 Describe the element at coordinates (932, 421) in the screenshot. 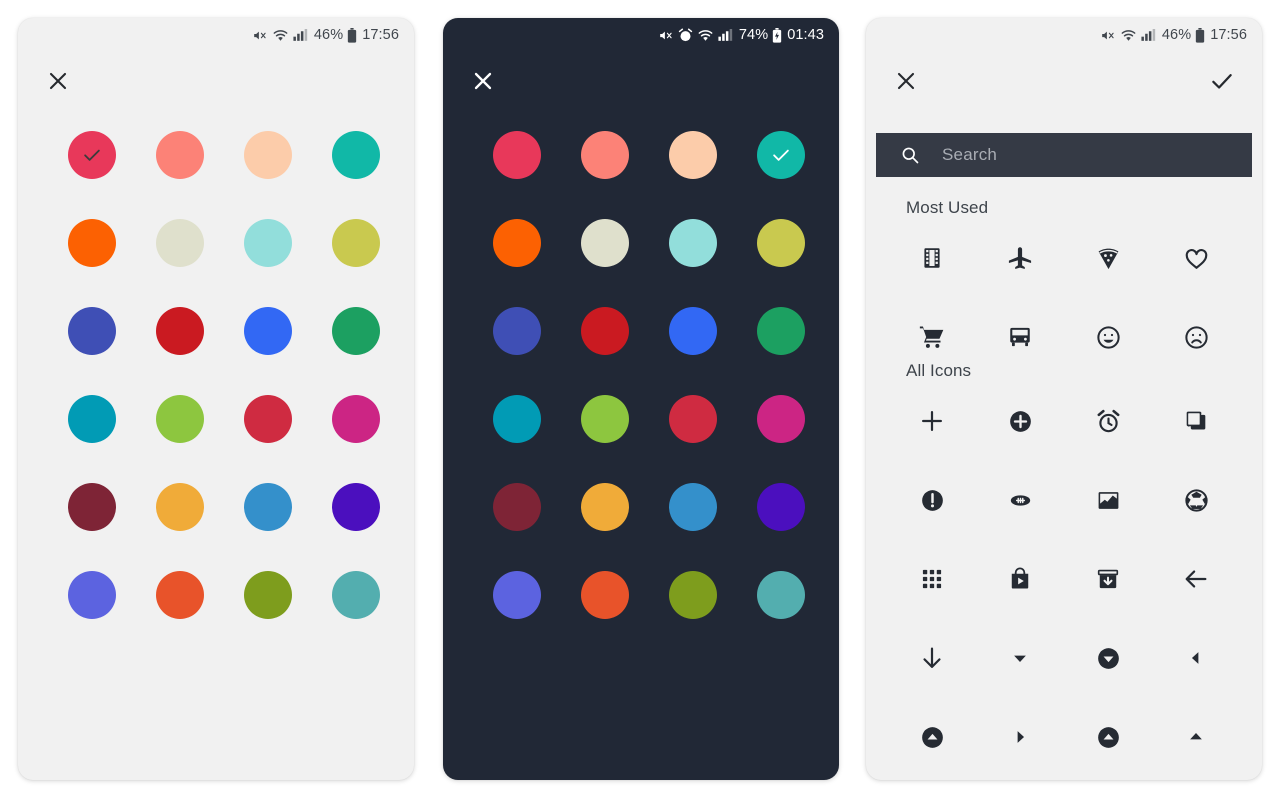

I see `add-icon` at that location.